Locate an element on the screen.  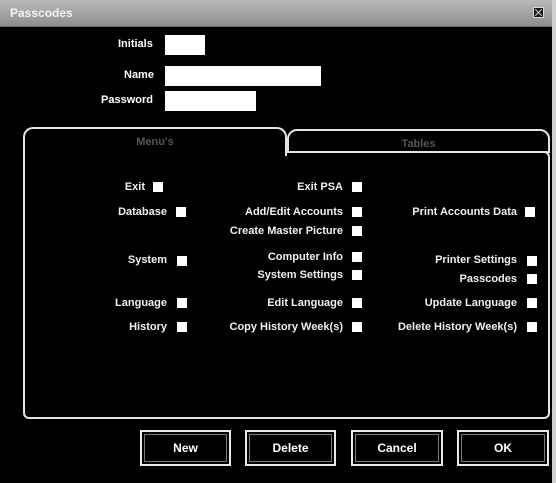
new-button: New is located at coordinates (185, 448).